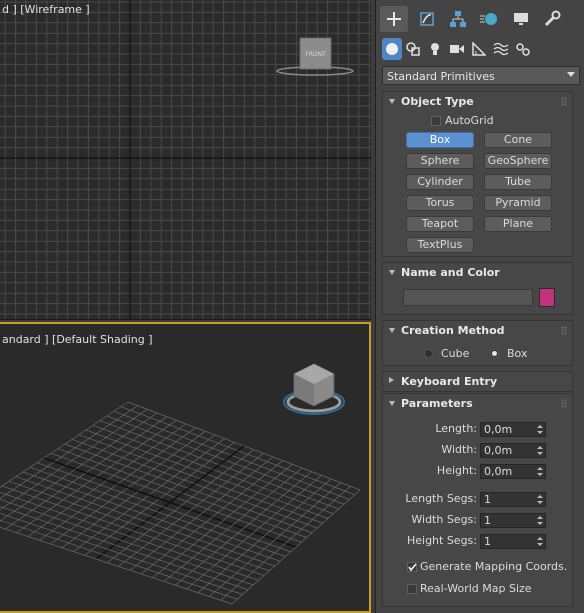  Describe the element at coordinates (412, 589) in the screenshot. I see `real-world-map-size-checkbox` at that location.